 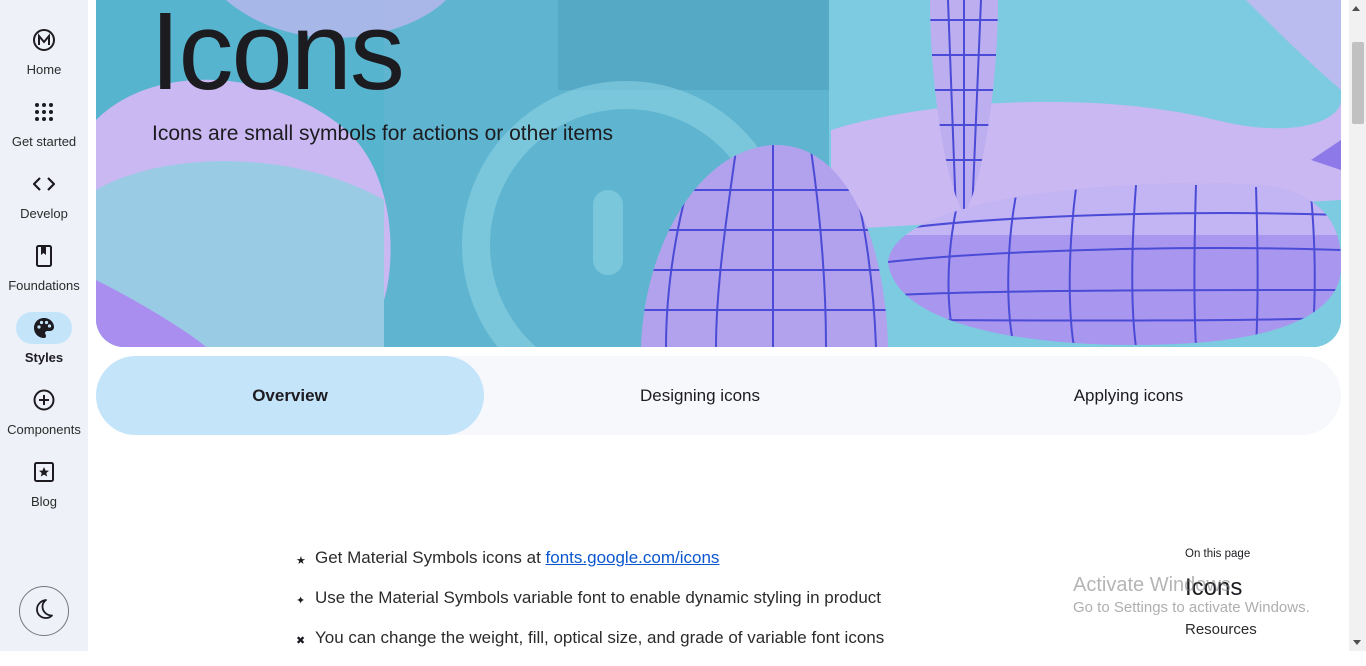 I want to click on star-frame-icon, so click(x=44, y=472).